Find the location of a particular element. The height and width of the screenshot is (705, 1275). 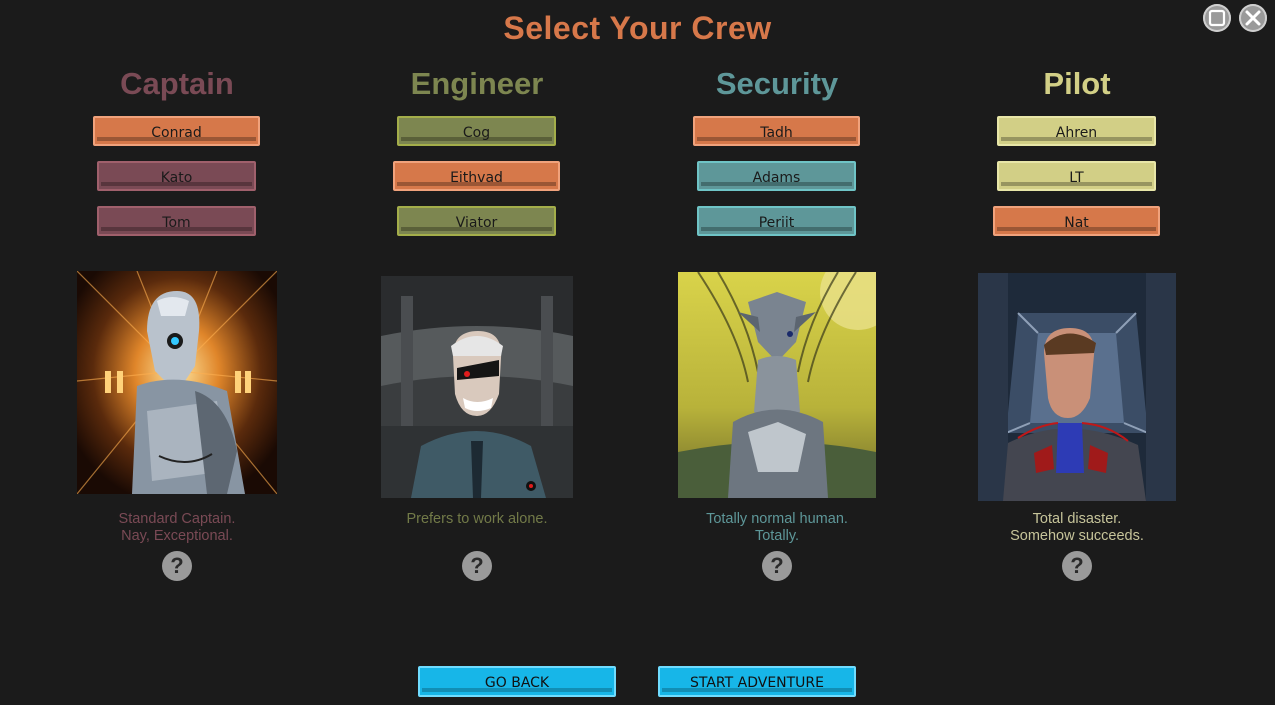

pilot-portrait is located at coordinates (1077, 387).